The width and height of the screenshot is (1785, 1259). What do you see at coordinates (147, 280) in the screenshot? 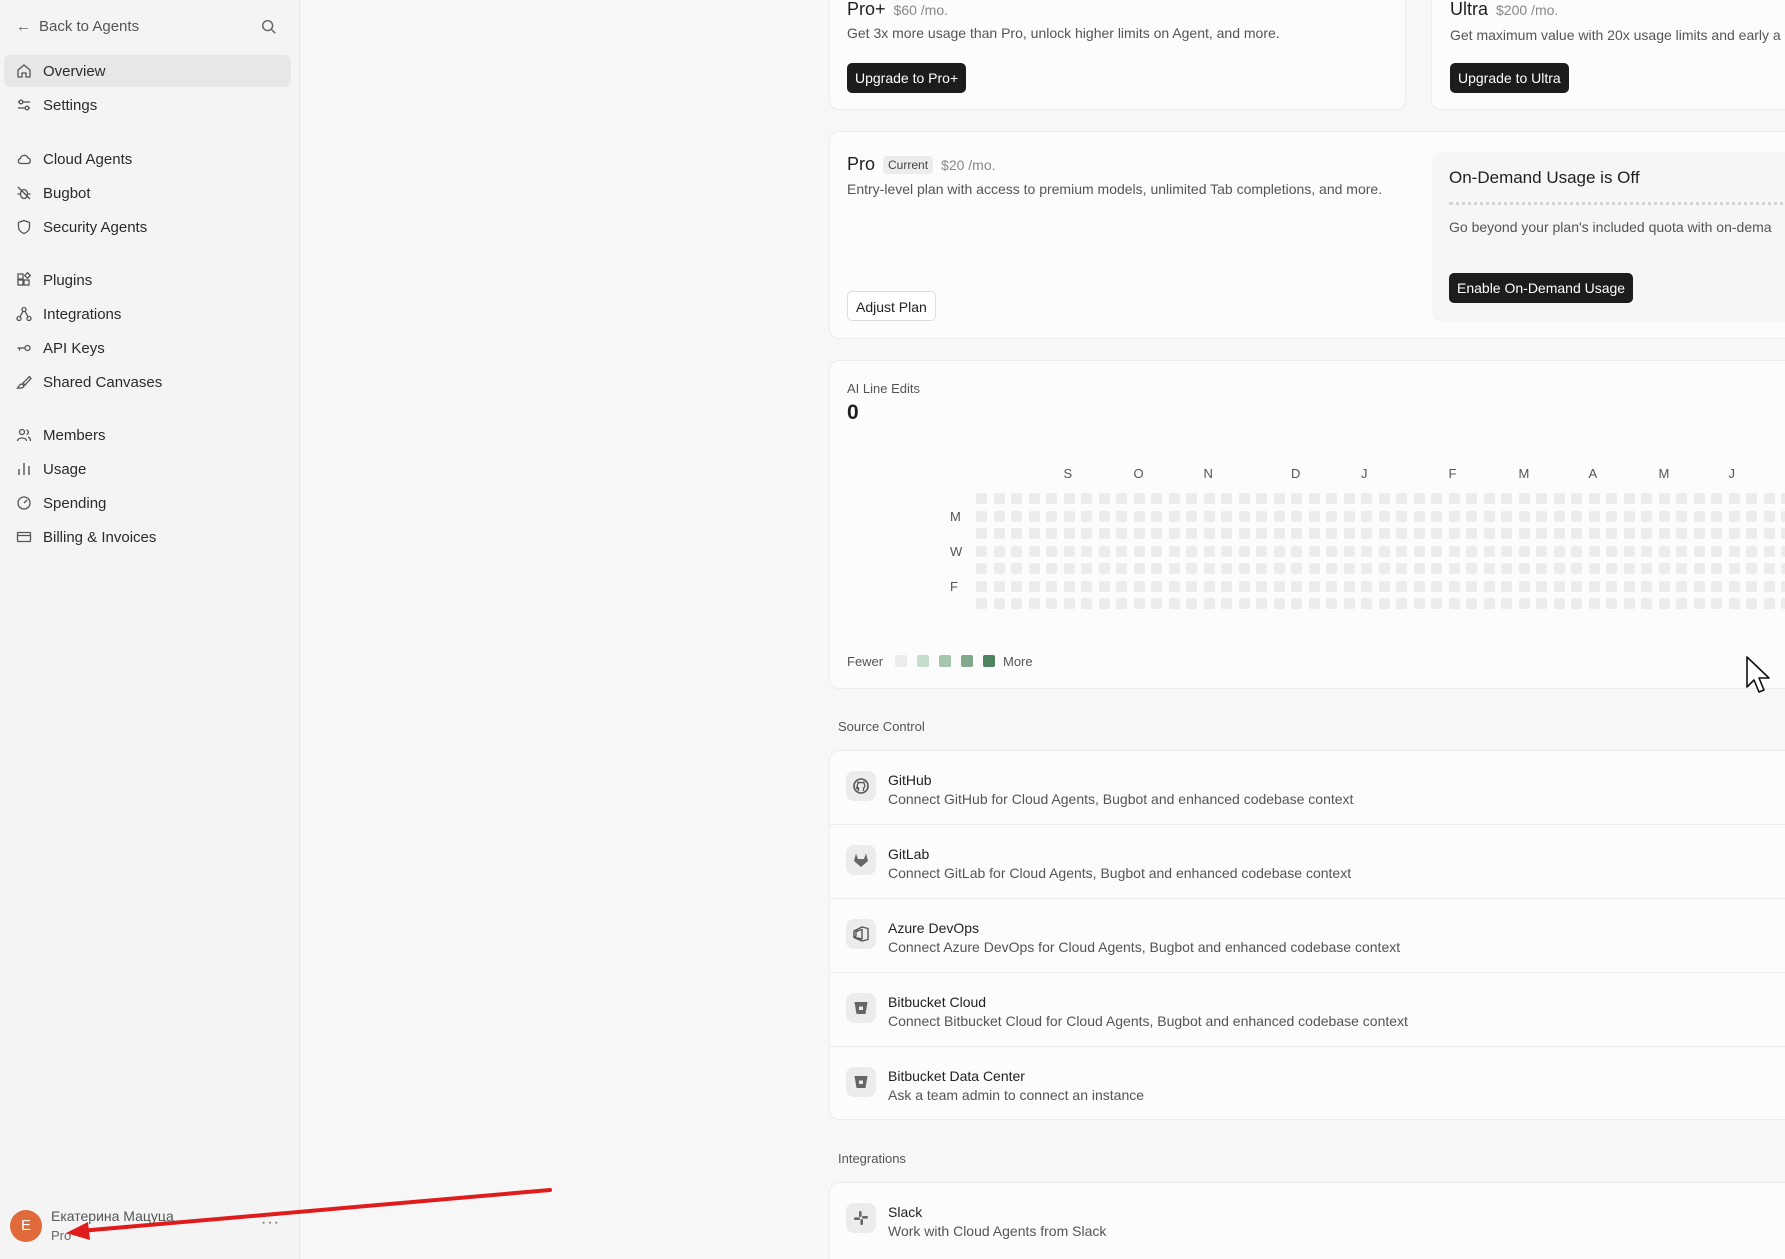
I see `sidebar-item-plugins: Plugins` at bounding box center [147, 280].